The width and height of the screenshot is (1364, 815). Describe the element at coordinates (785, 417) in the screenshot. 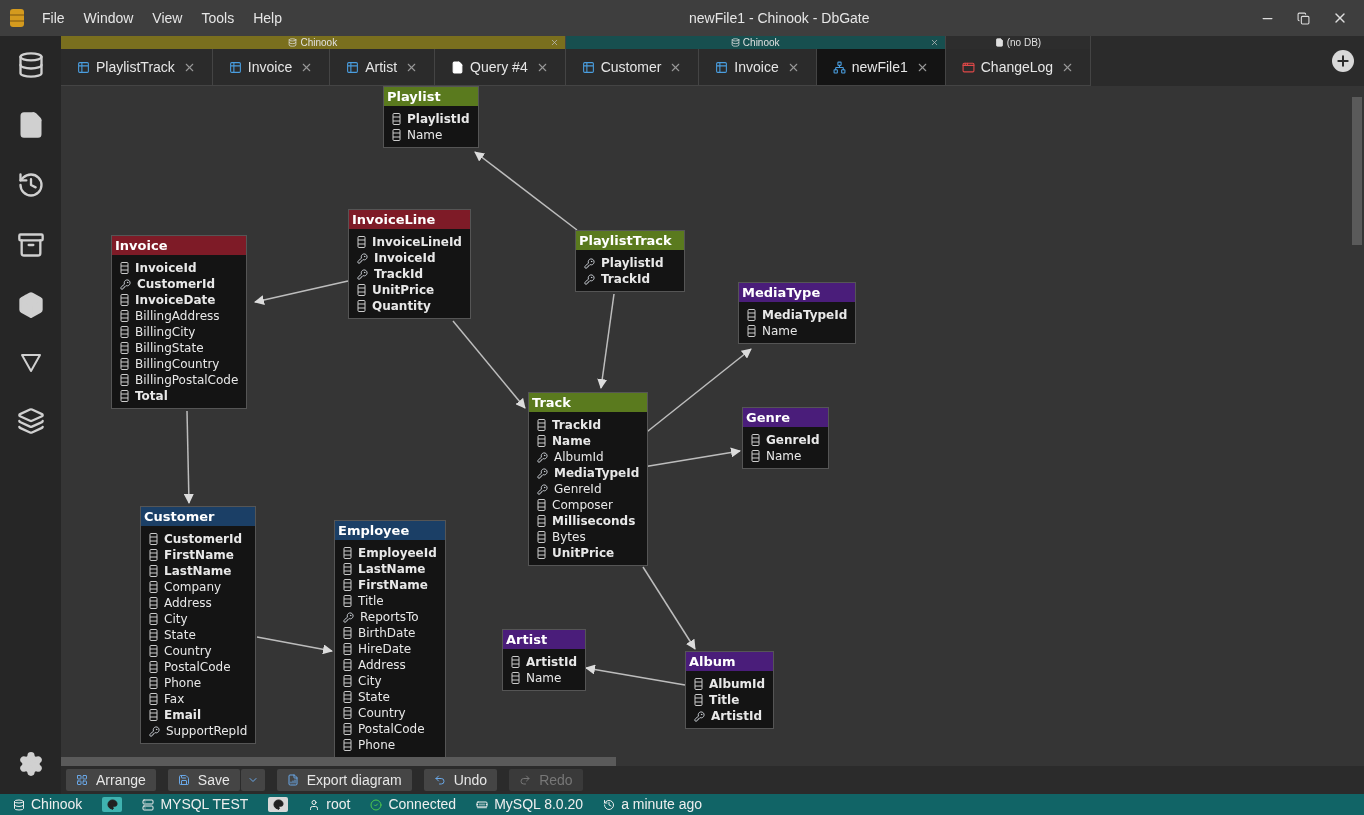

I see `table-title: Genre` at that location.